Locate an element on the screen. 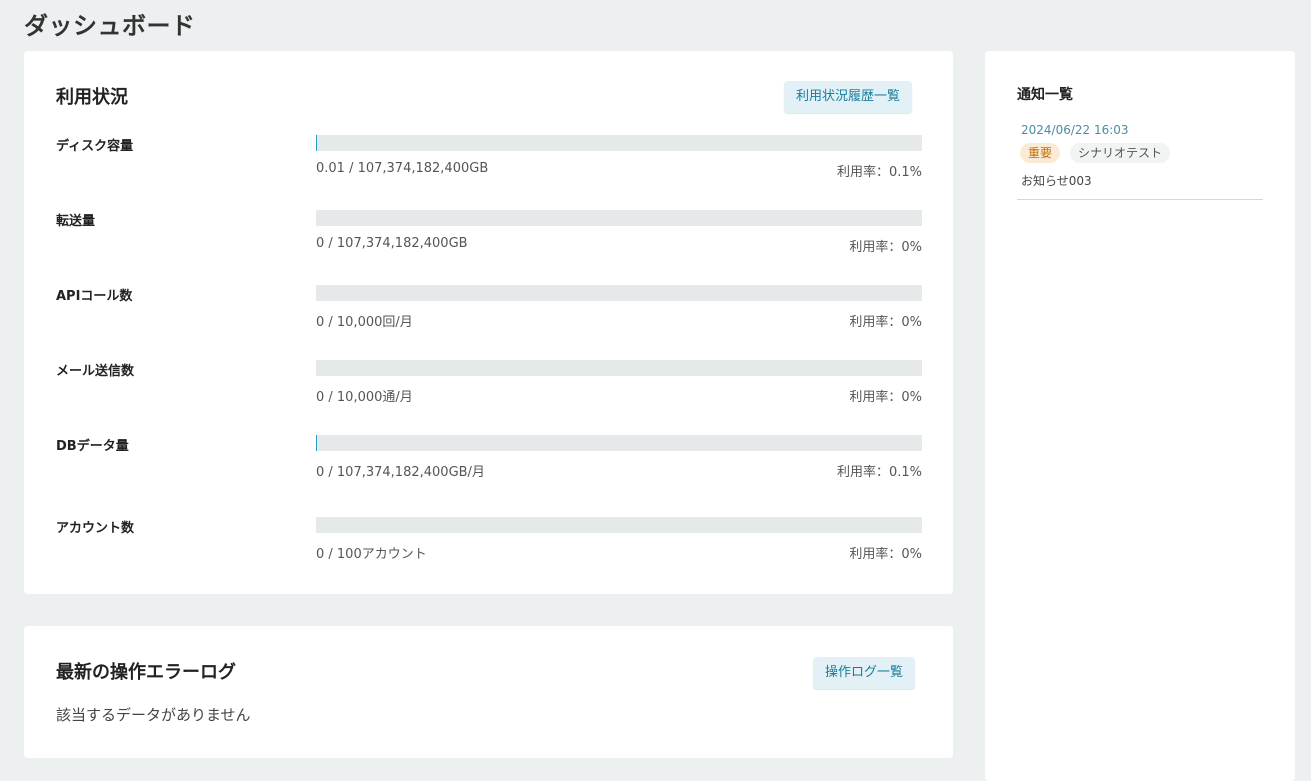 This screenshot has height=781, width=1311. error-log-empty-message: 該当するデータがありません is located at coordinates (153, 715).